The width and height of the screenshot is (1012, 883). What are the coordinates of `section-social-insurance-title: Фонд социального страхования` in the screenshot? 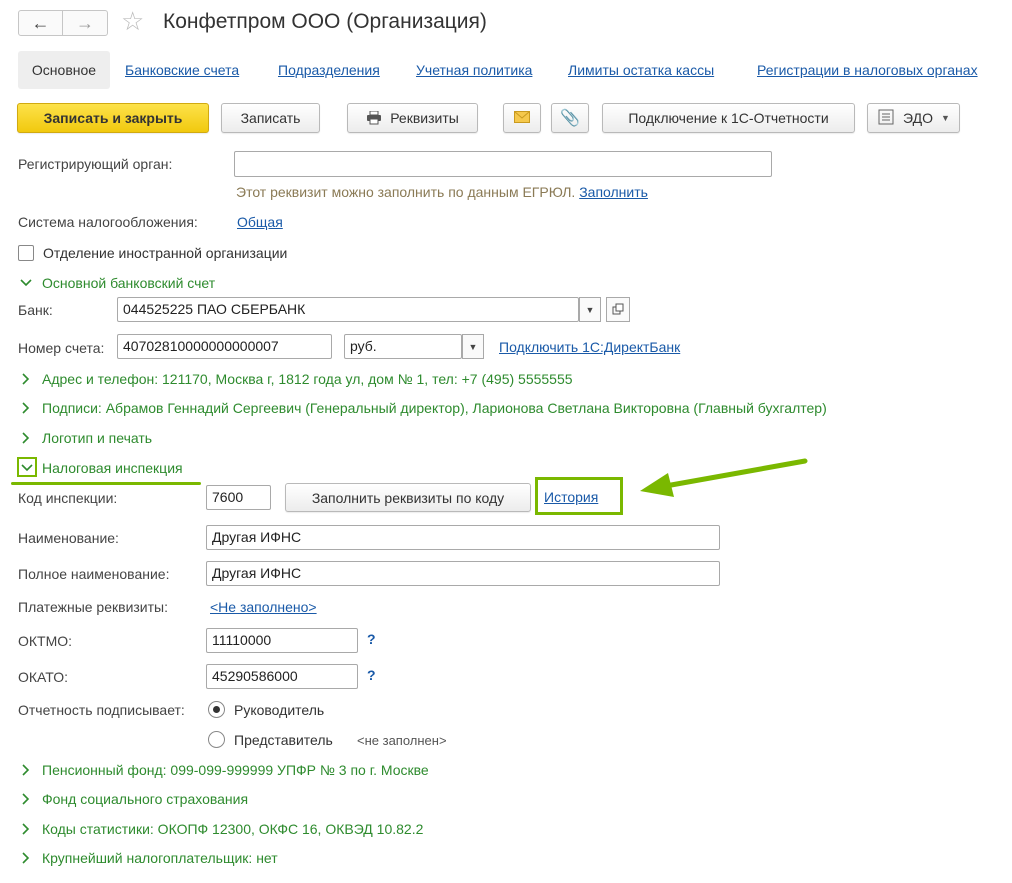 It's located at (145, 799).